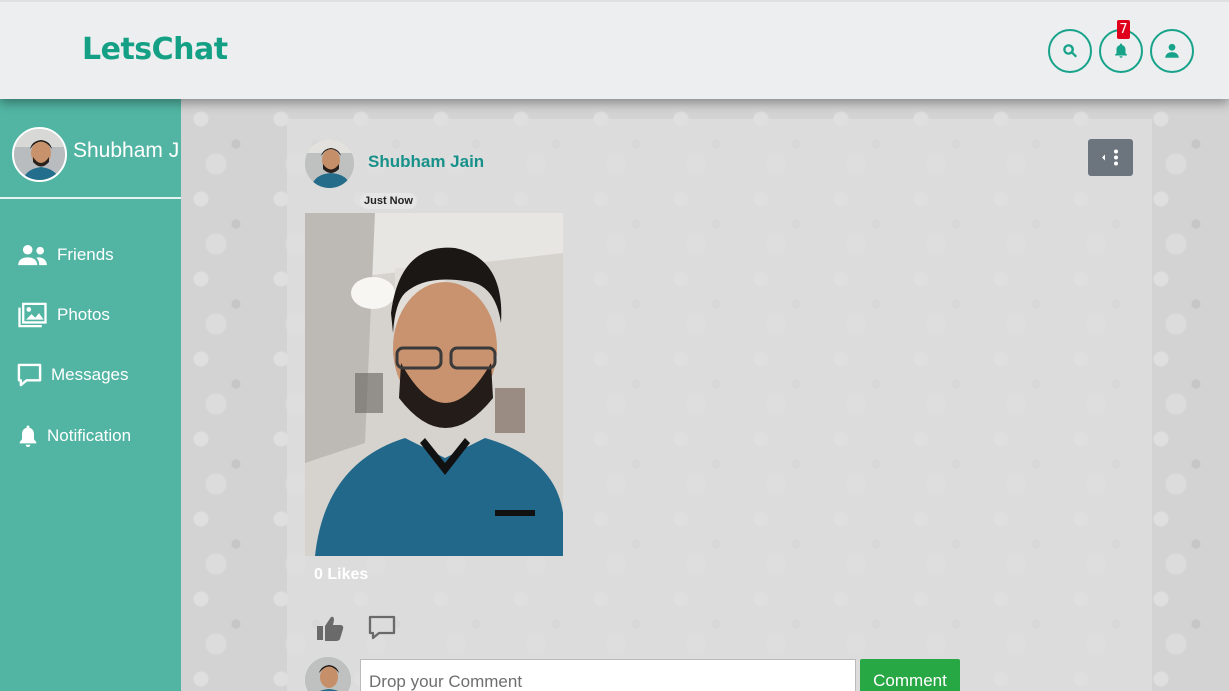  I want to click on post-author: Shubham Jain, so click(426, 162).